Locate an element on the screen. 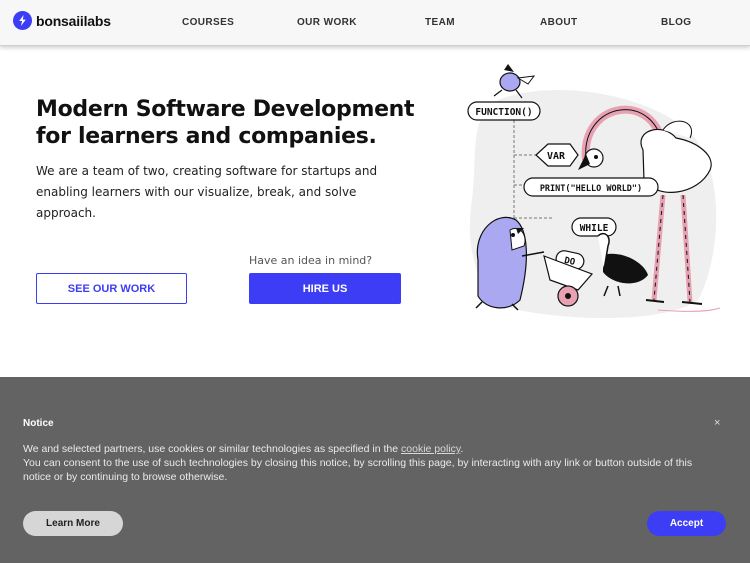  brand-logo: bonsaiilabs is located at coordinates (62, 20).